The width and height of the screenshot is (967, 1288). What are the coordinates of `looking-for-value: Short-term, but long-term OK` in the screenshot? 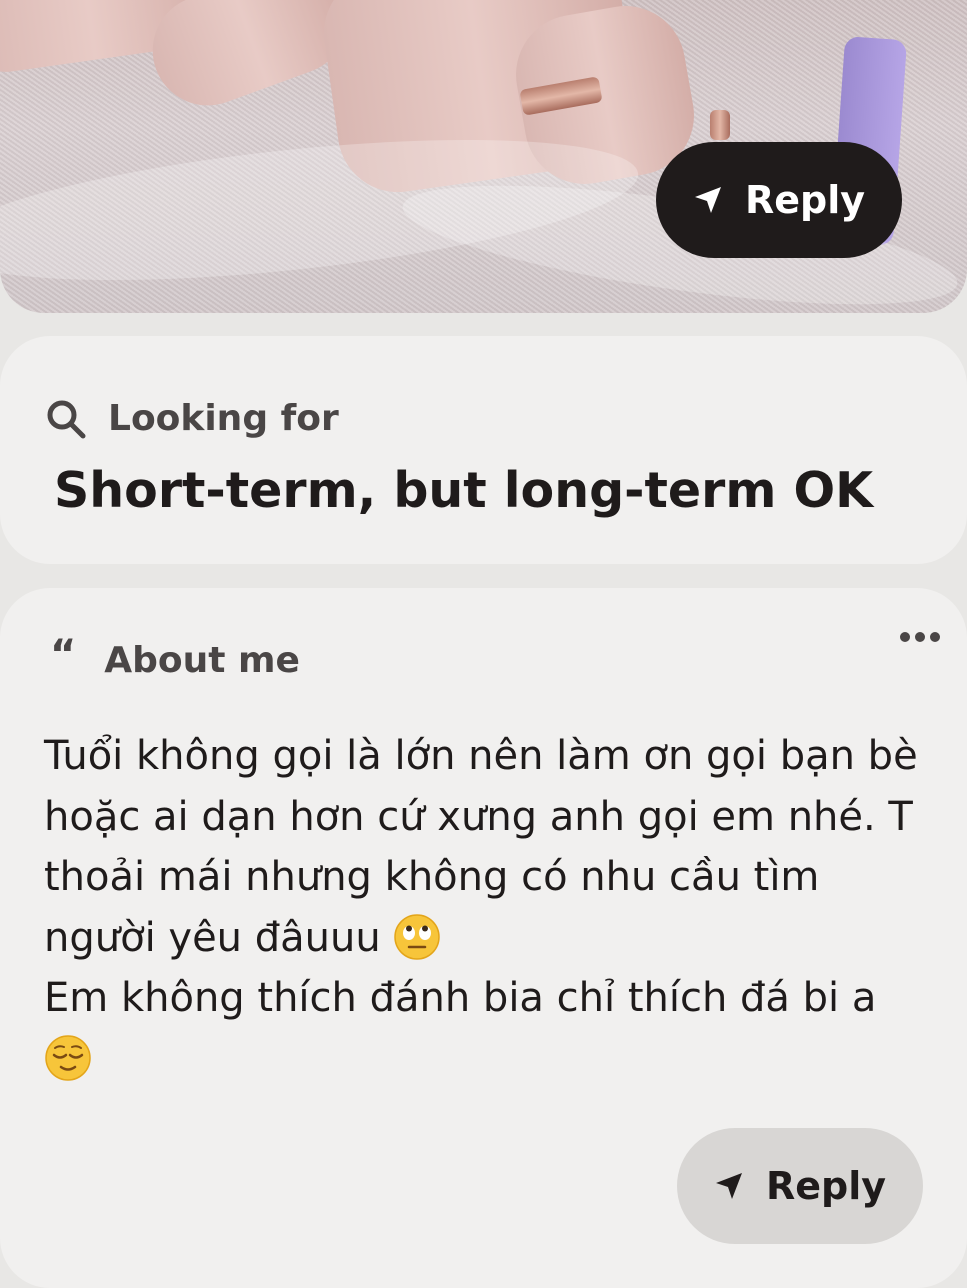 It's located at (464, 490).